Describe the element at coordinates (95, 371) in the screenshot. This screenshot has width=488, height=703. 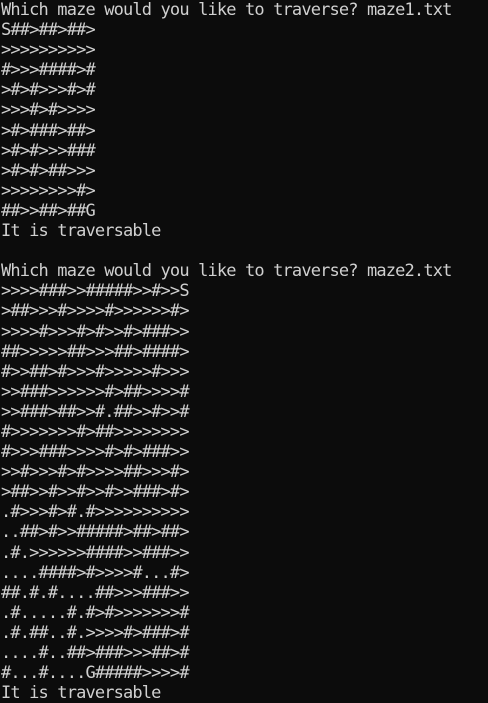
I see `maze-row: #>>##>#>>>#>>>>>#>>>` at that location.